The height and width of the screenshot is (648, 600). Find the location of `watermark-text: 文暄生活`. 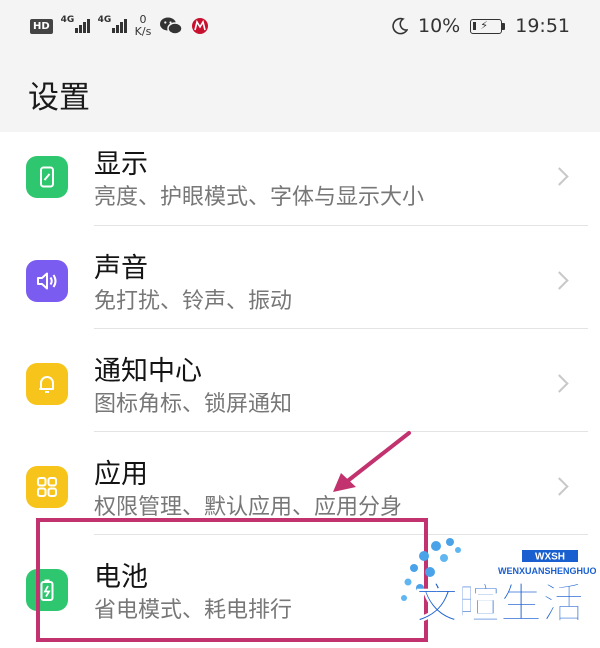

watermark-text: 文暄生活 is located at coordinates (500, 603).